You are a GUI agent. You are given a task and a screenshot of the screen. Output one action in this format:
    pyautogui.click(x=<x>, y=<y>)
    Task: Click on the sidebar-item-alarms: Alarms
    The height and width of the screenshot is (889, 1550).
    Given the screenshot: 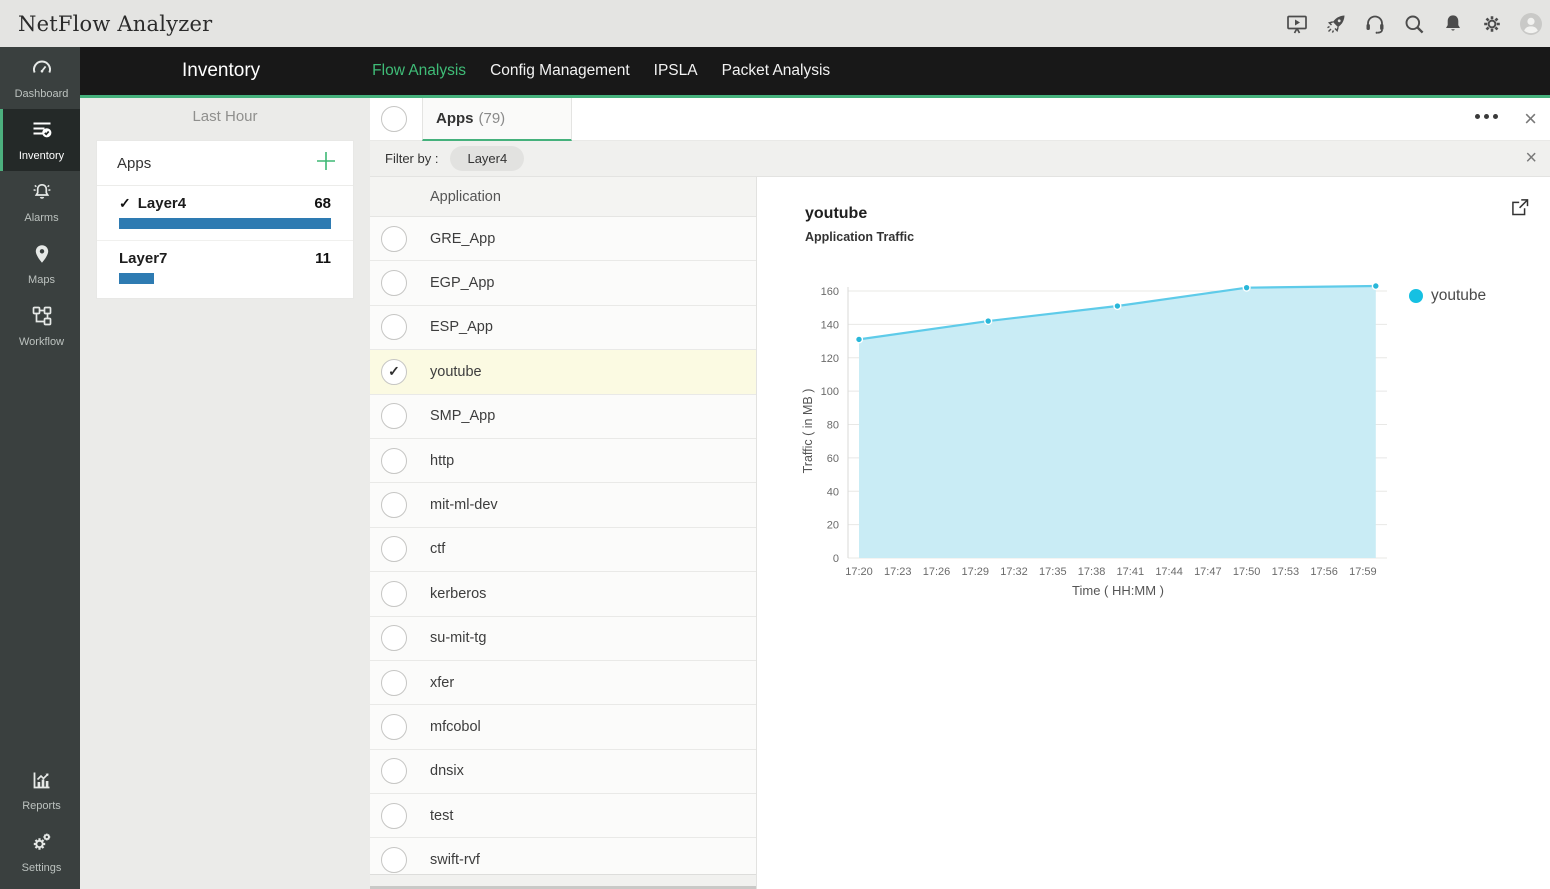 What is the action you would take?
    pyautogui.click(x=40, y=202)
    